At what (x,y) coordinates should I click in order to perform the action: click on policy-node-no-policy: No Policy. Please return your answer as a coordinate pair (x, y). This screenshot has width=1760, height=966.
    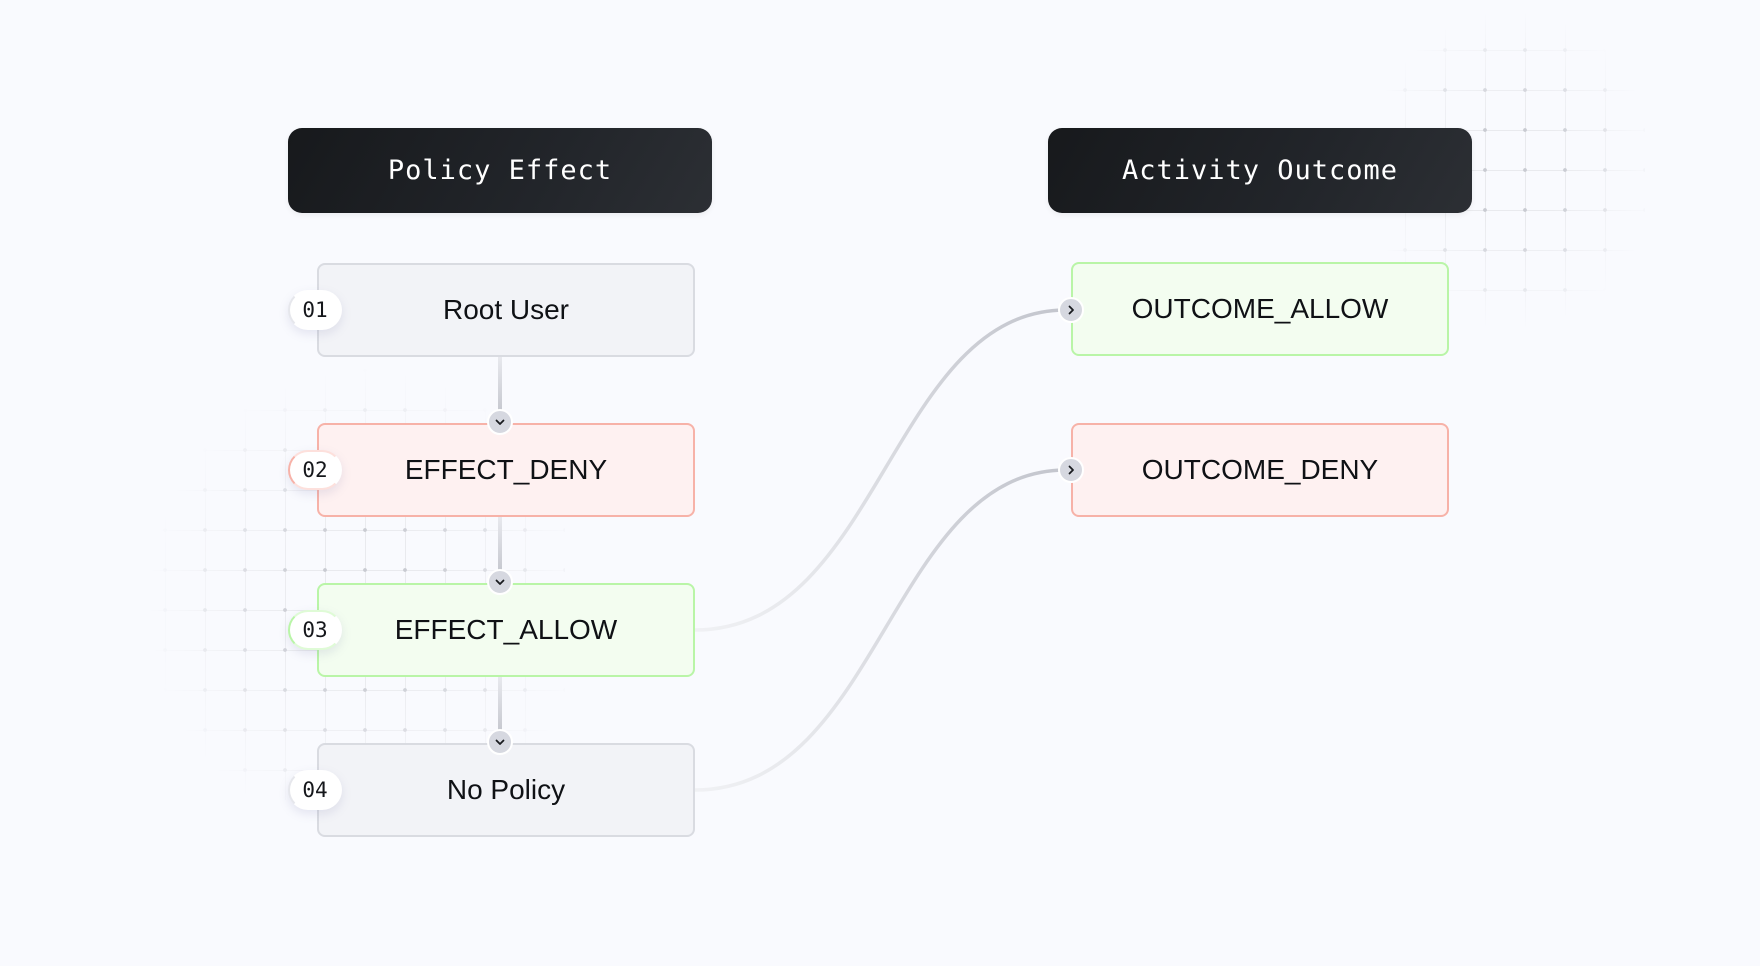
    Looking at the image, I should click on (506, 790).